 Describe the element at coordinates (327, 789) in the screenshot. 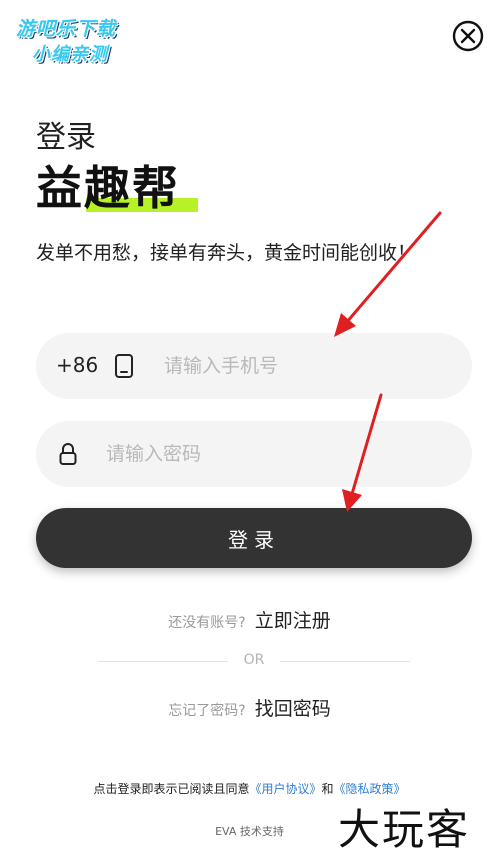

I see `agreement-and: 和` at that location.